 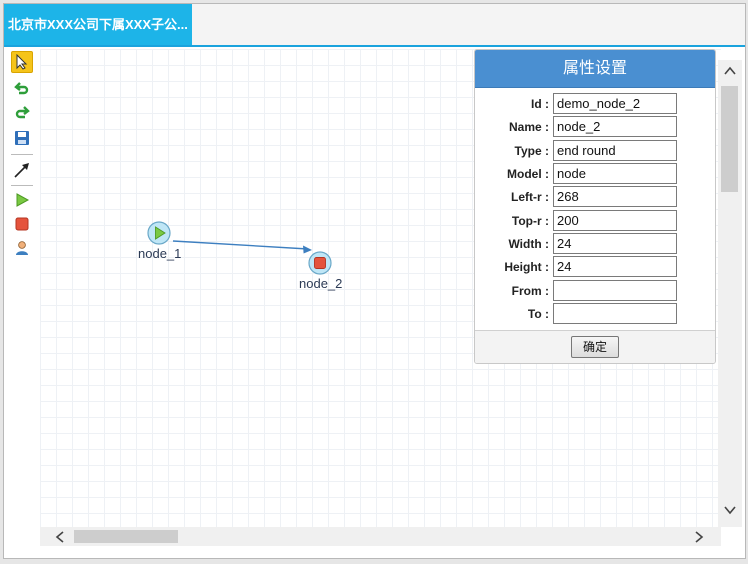 I want to click on task-user-tool, so click(x=22, y=248).